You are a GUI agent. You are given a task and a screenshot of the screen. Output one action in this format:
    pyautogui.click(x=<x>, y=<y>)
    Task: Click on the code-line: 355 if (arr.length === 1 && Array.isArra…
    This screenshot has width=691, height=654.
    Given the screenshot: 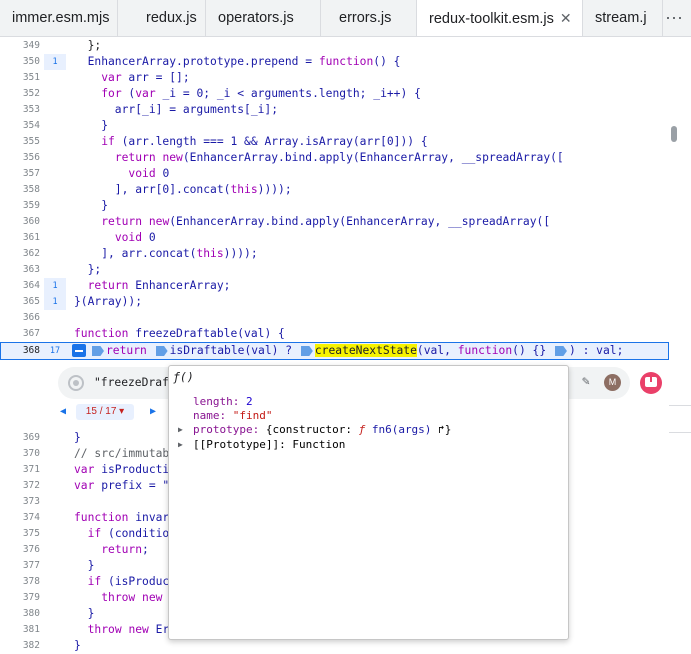 What is the action you would take?
    pyautogui.click(x=334, y=142)
    